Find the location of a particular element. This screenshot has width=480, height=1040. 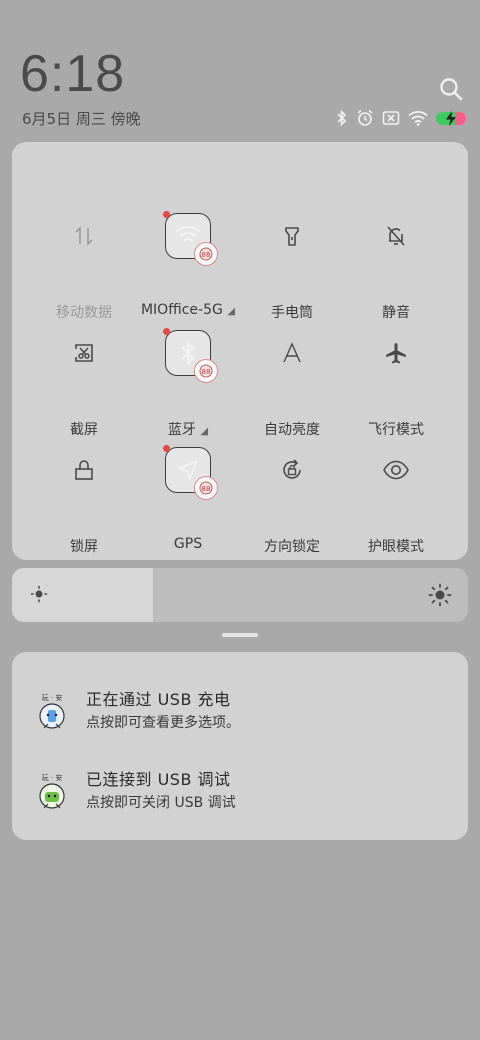

tile-auto-brightness: 自动亮度 is located at coordinates (292, 372).